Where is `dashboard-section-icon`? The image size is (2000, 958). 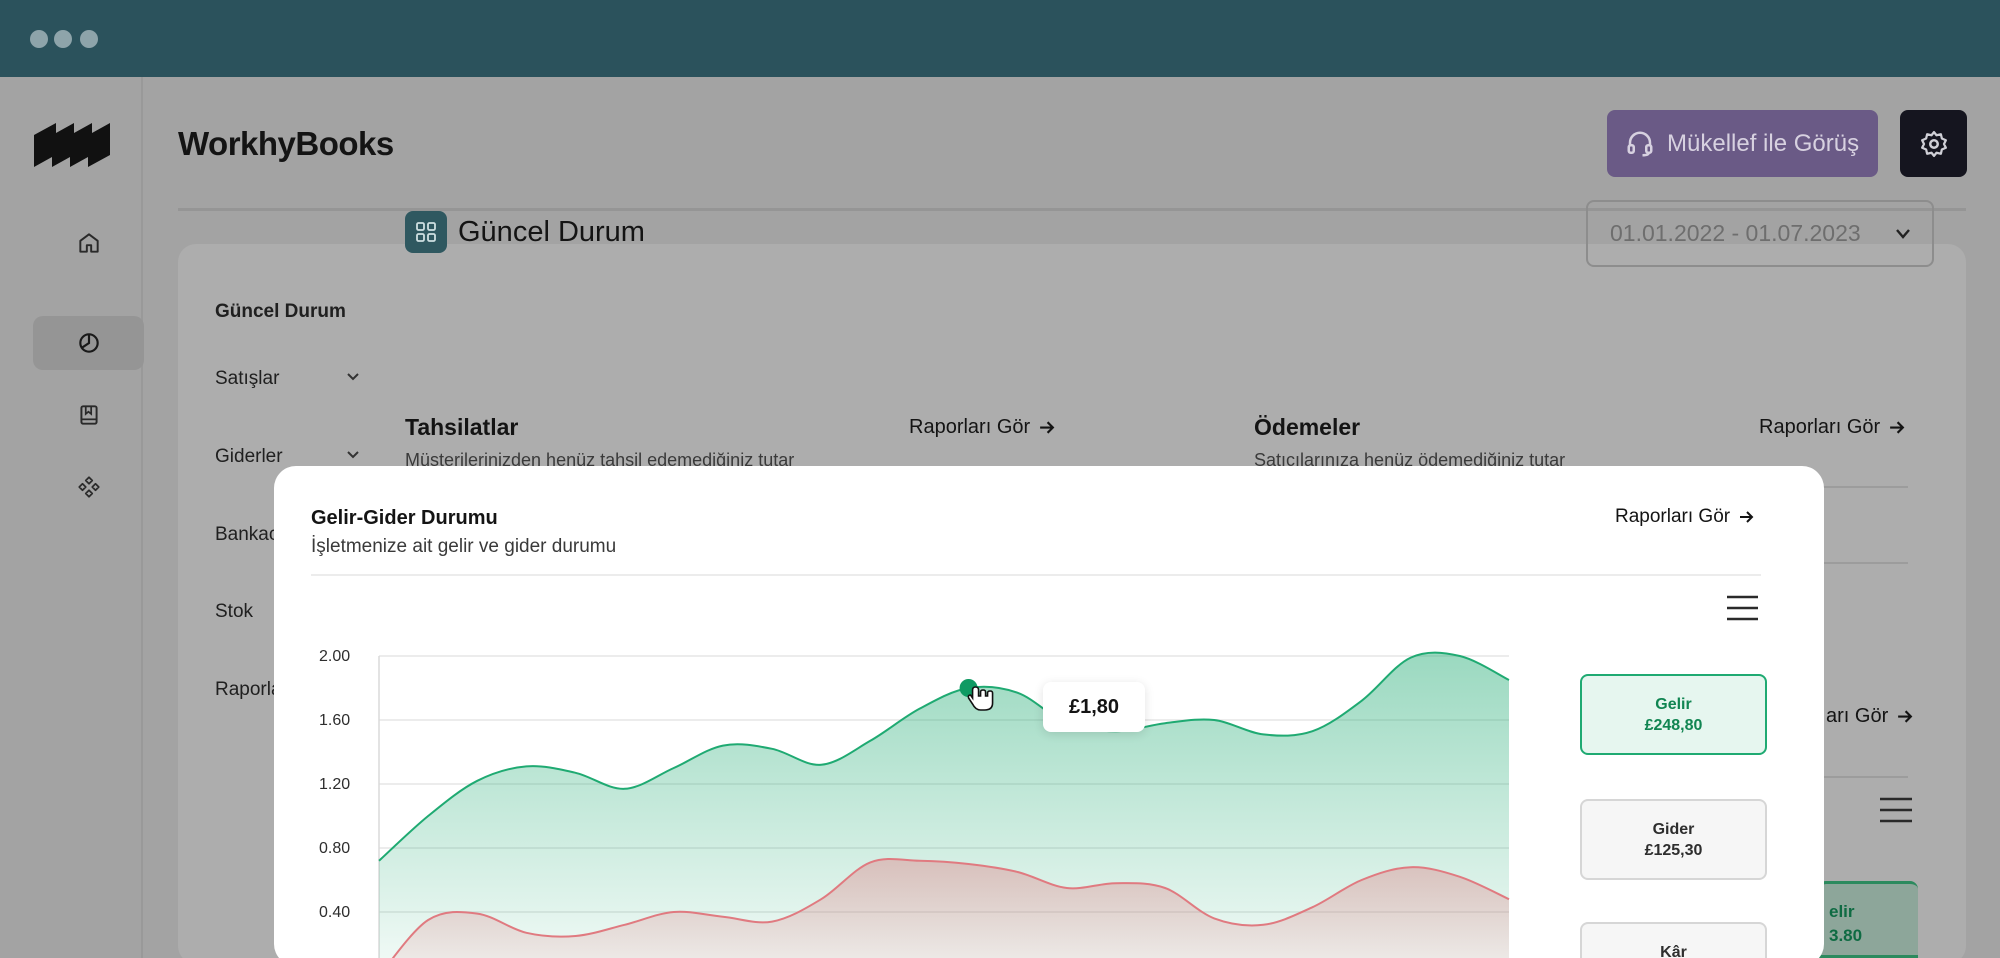 dashboard-section-icon is located at coordinates (426, 232).